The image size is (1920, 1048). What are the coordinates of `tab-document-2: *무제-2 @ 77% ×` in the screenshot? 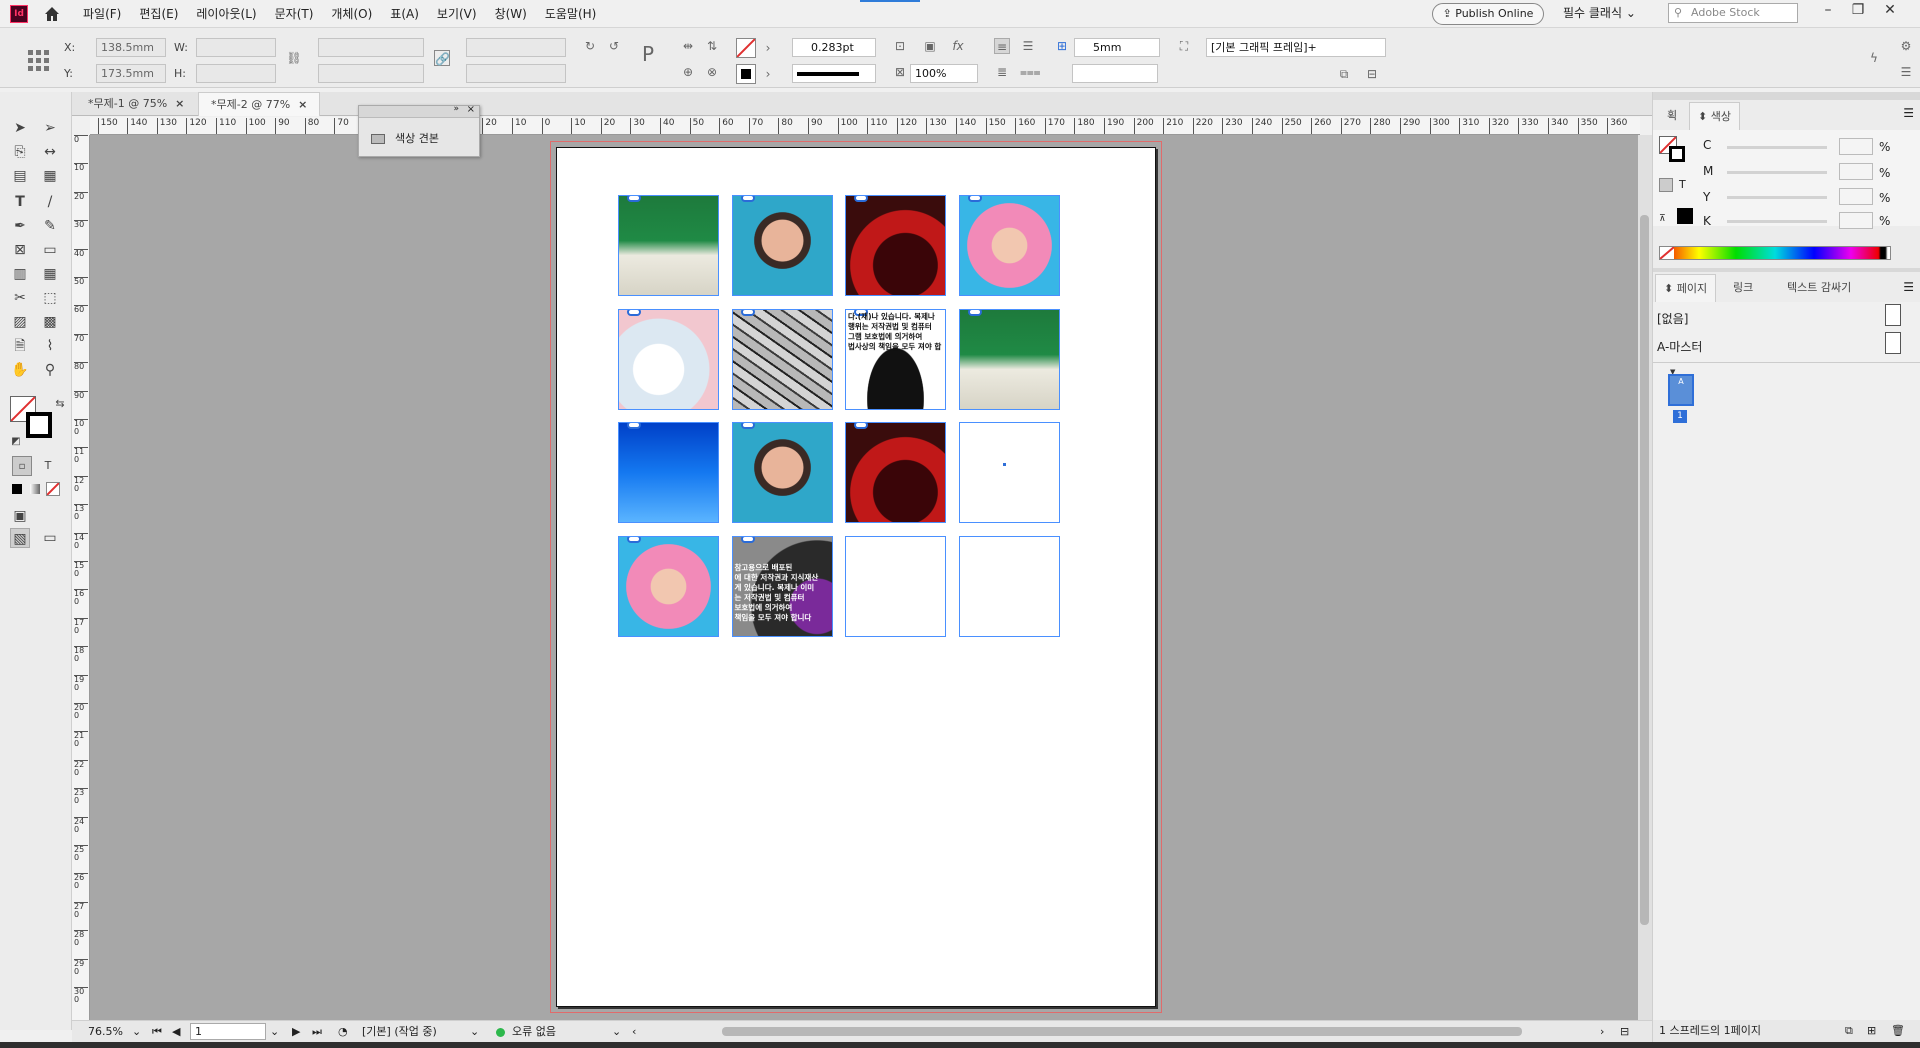 It's located at (259, 104).